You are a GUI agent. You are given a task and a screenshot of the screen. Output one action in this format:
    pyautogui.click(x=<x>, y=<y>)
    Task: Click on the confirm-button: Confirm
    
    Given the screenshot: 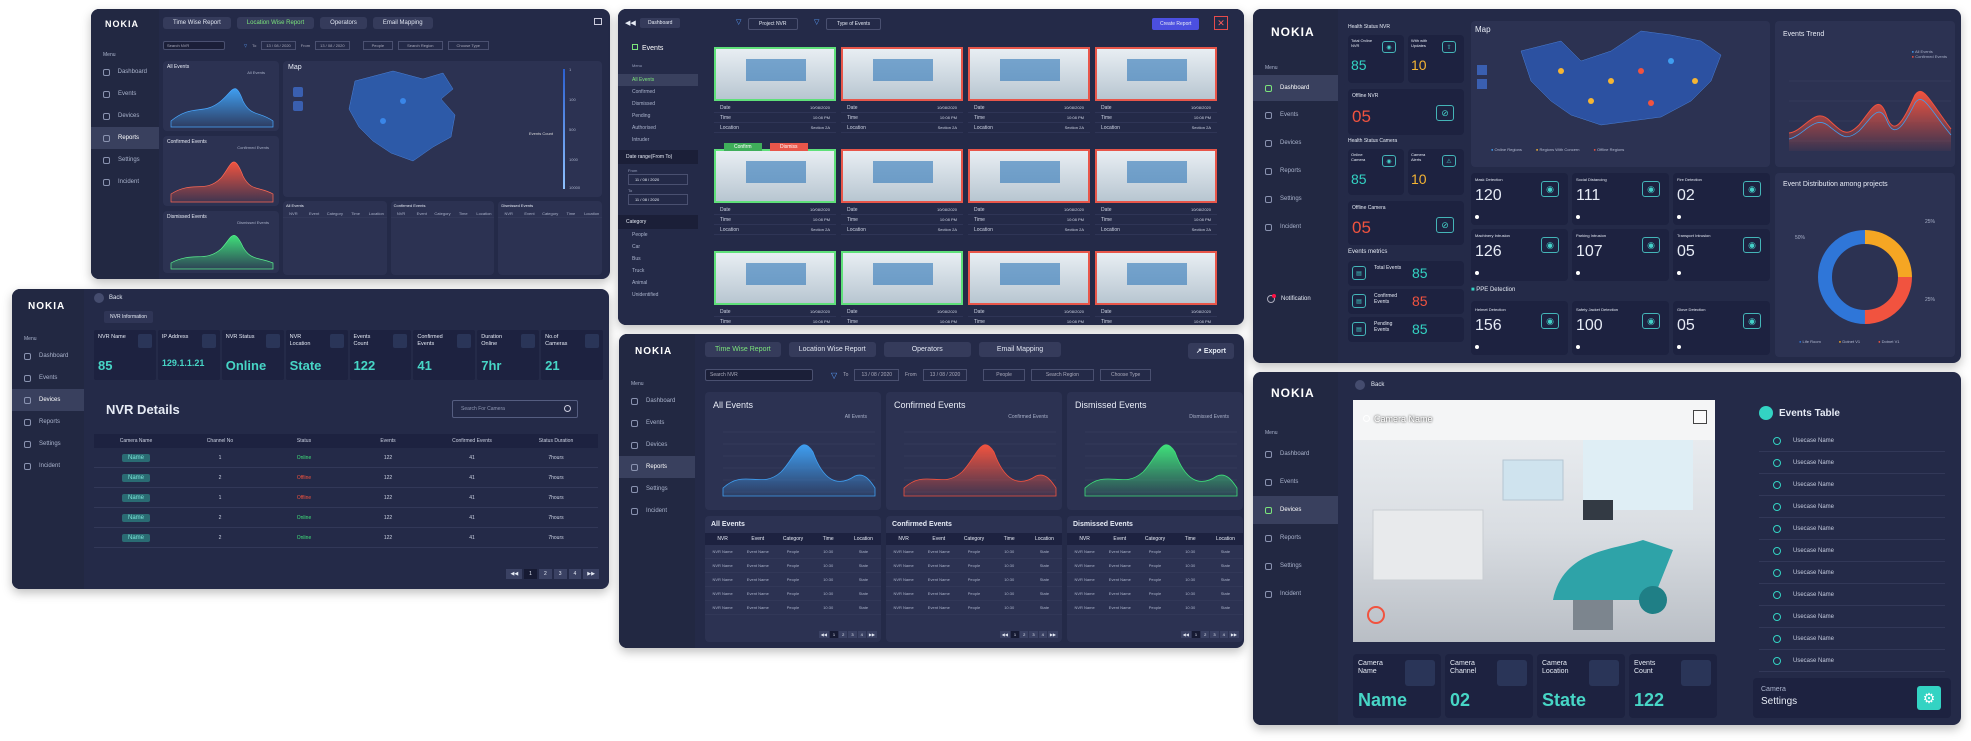 What is the action you would take?
    pyautogui.click(x=743, y=147)
    